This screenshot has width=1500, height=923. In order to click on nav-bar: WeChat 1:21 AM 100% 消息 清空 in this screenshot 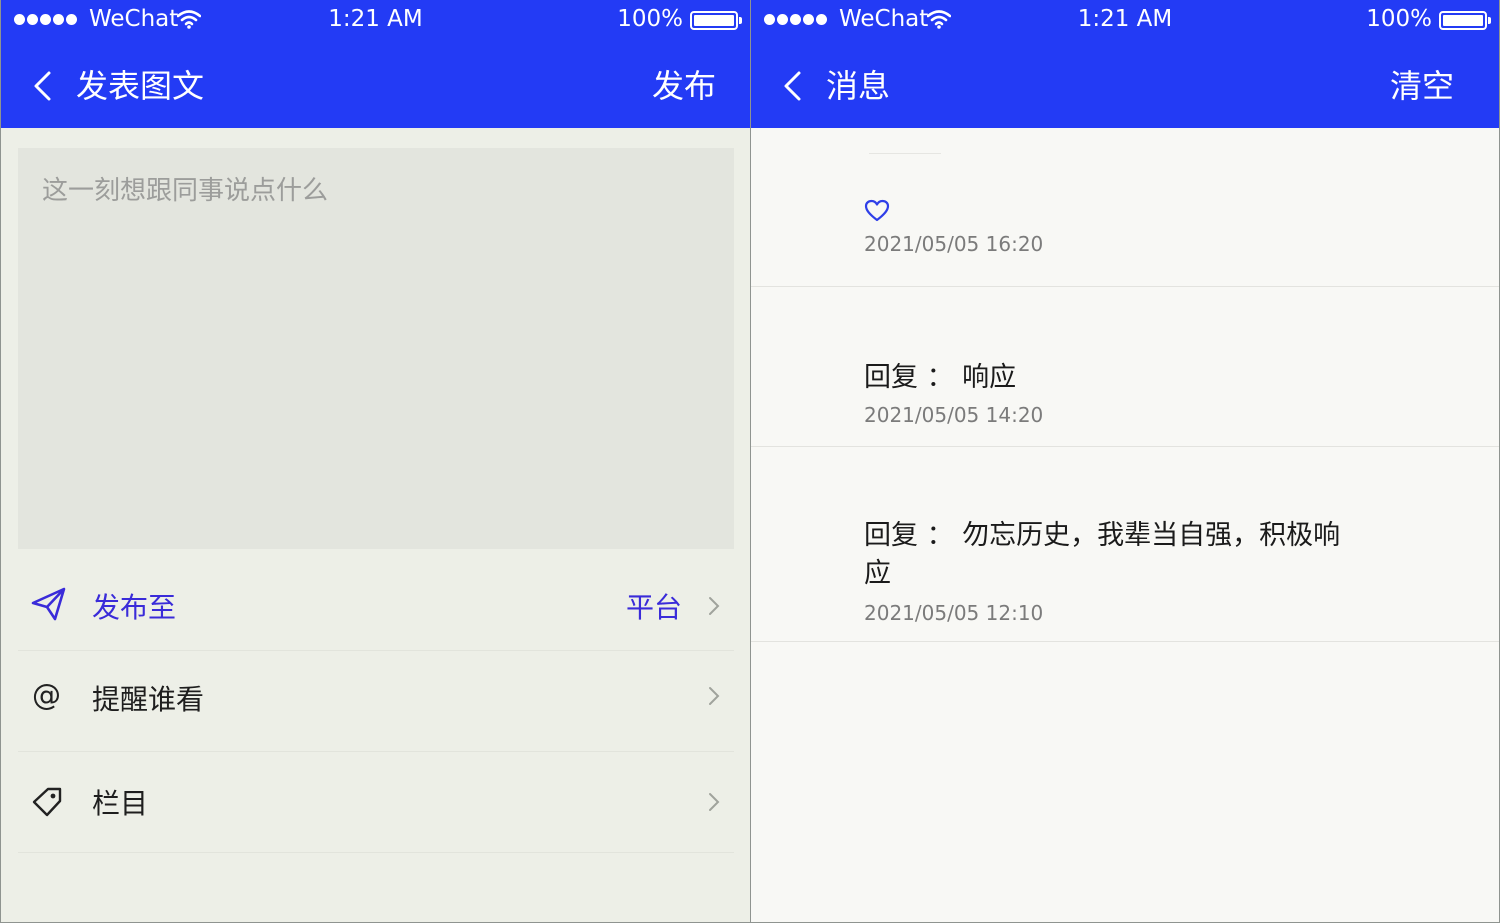, I will do `click(1125, 64)`.